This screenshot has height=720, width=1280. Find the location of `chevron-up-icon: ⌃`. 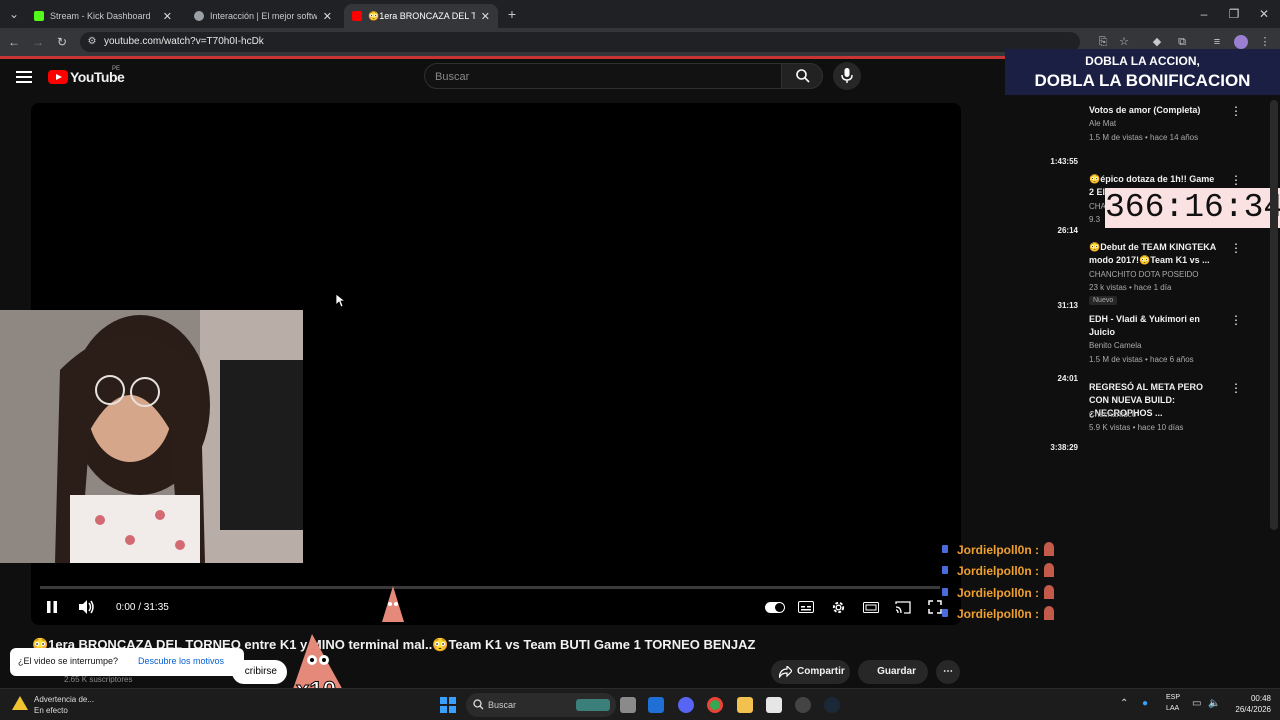

chevron-up-icon: ⌃ is located at coordinates (1124, 703).